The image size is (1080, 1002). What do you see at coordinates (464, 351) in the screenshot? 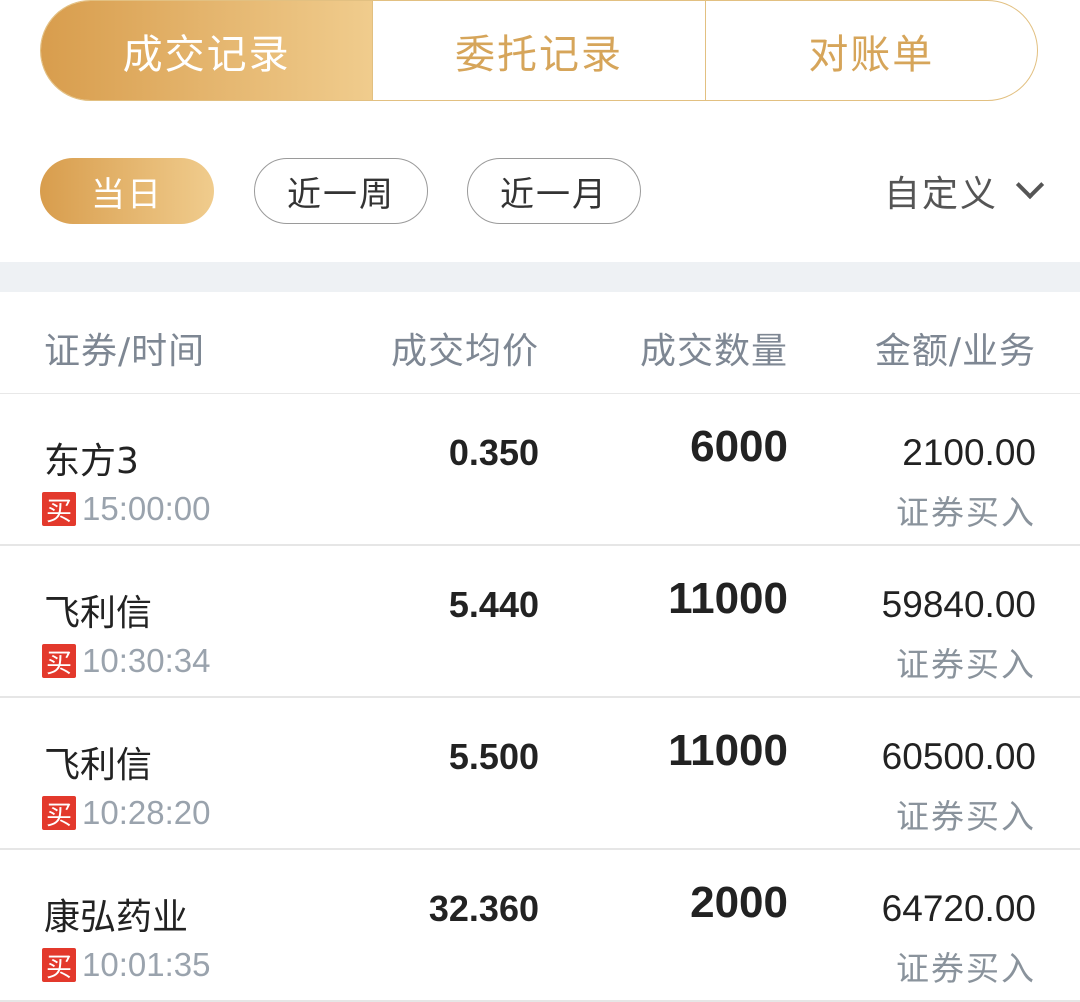
I see `header-avg-price: 成交均价` at bounding box center [464, 351].